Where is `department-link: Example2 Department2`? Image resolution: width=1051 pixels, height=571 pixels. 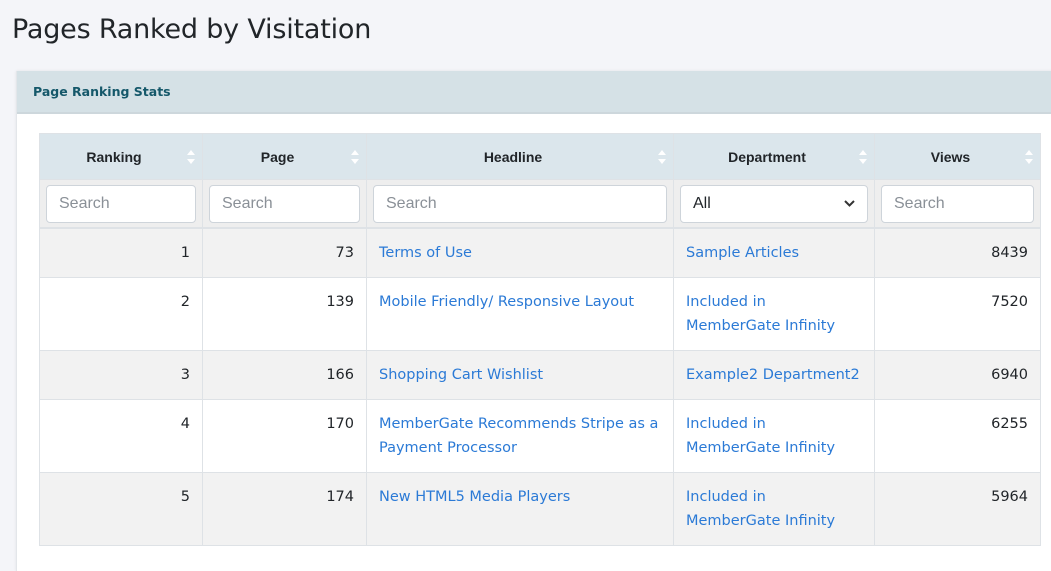 department-link: Example2 Department2 is located at coordinates (773, 375).